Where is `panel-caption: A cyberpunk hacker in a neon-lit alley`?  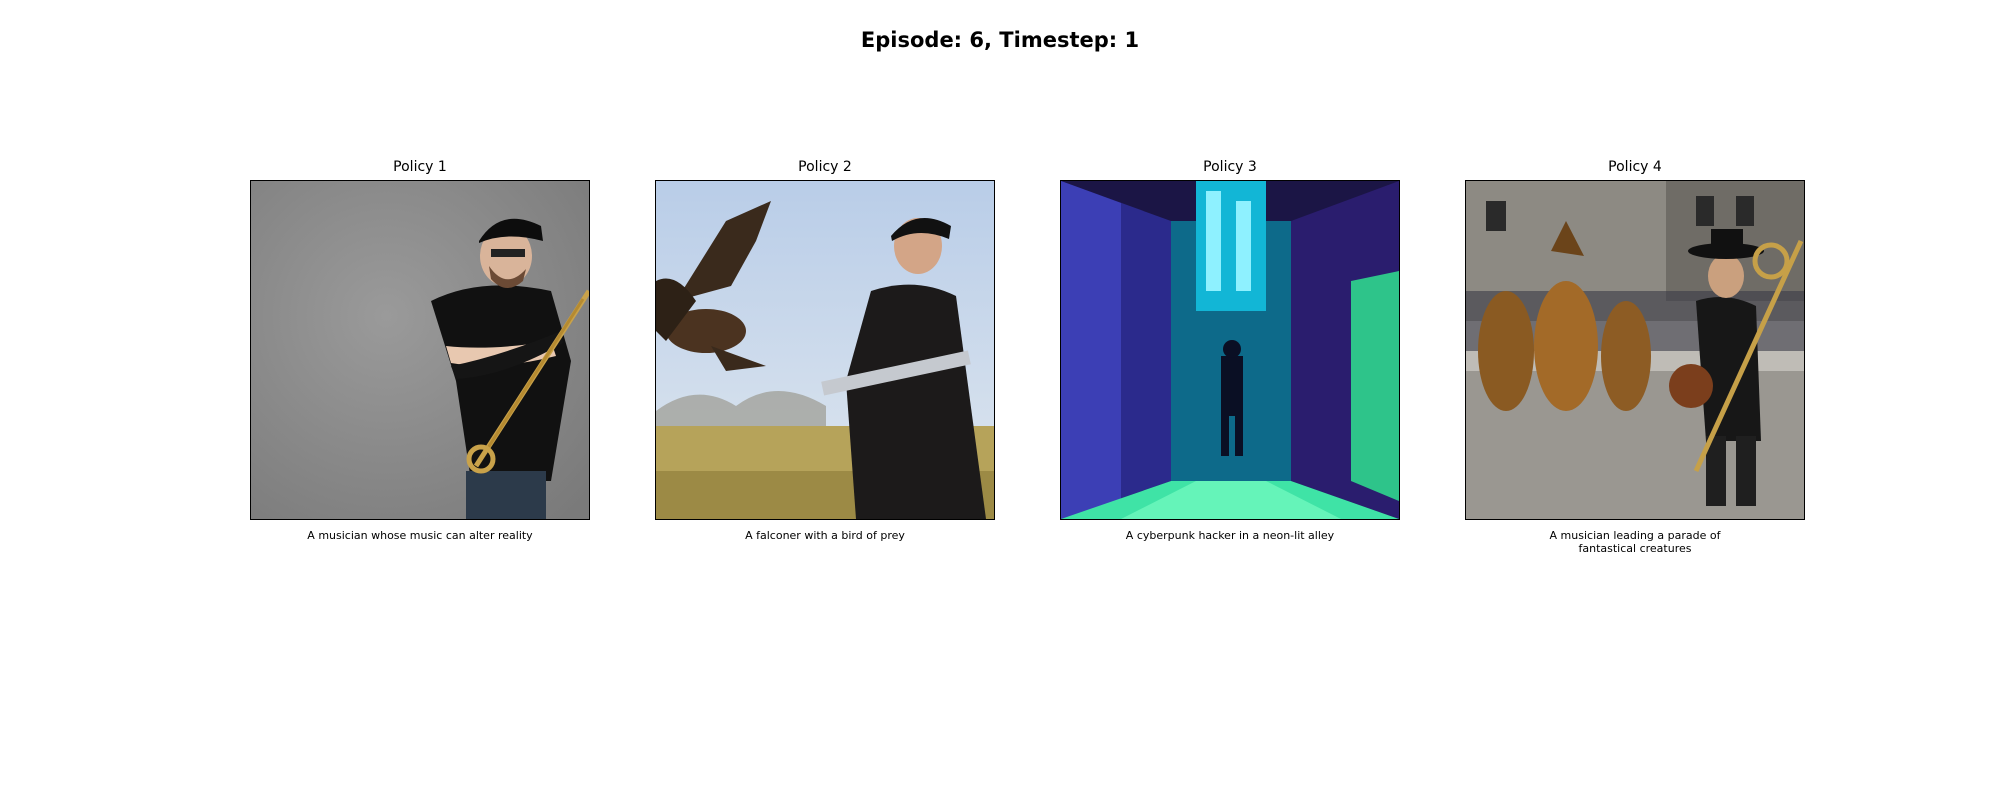 panel-caption: A cyberpunk hacker in a neon-lit alley is located at coordinates (1230, 535).